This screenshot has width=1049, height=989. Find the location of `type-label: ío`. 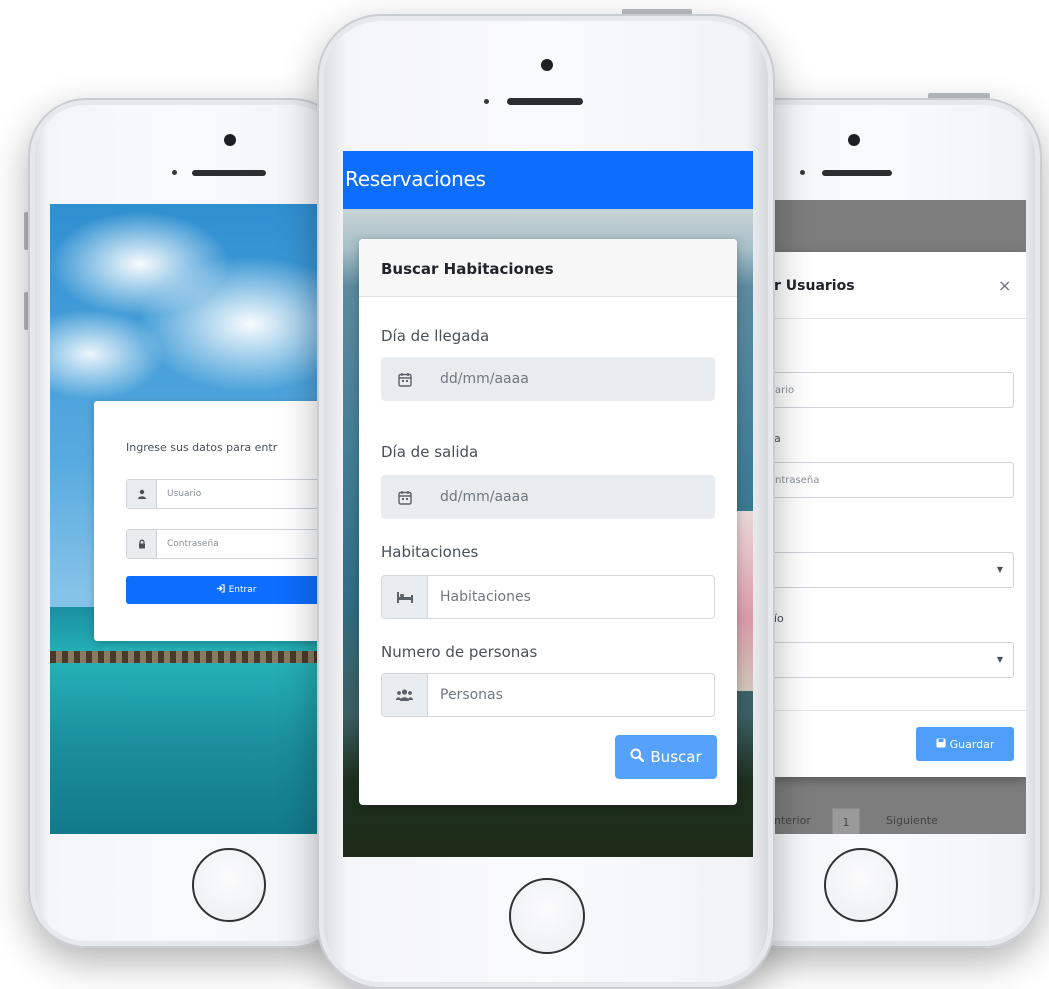

type-label: ío is located at coordinates (779, 618).